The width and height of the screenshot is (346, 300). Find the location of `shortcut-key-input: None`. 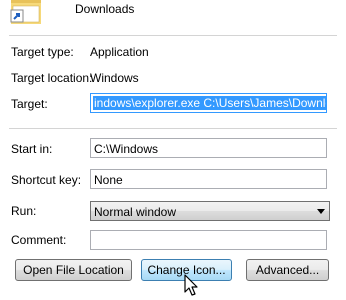

shortcut-key-input: None is located at coordinates (208, 179).